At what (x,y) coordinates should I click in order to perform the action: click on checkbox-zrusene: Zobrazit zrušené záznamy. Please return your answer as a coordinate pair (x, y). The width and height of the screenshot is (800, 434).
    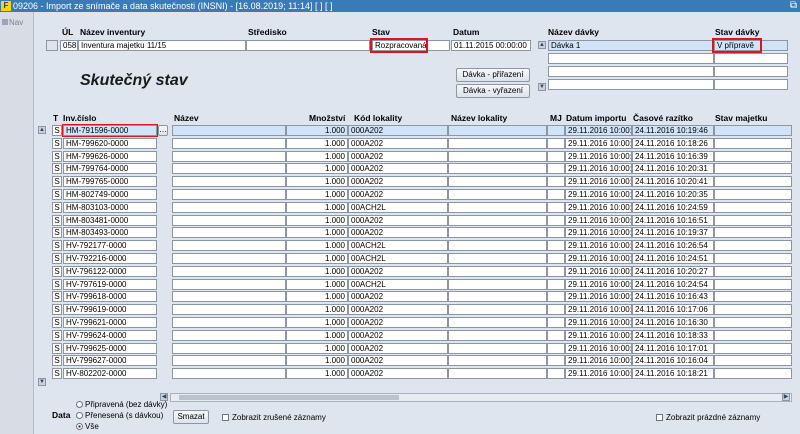
    Looking at the image, I should click on (274, 417).